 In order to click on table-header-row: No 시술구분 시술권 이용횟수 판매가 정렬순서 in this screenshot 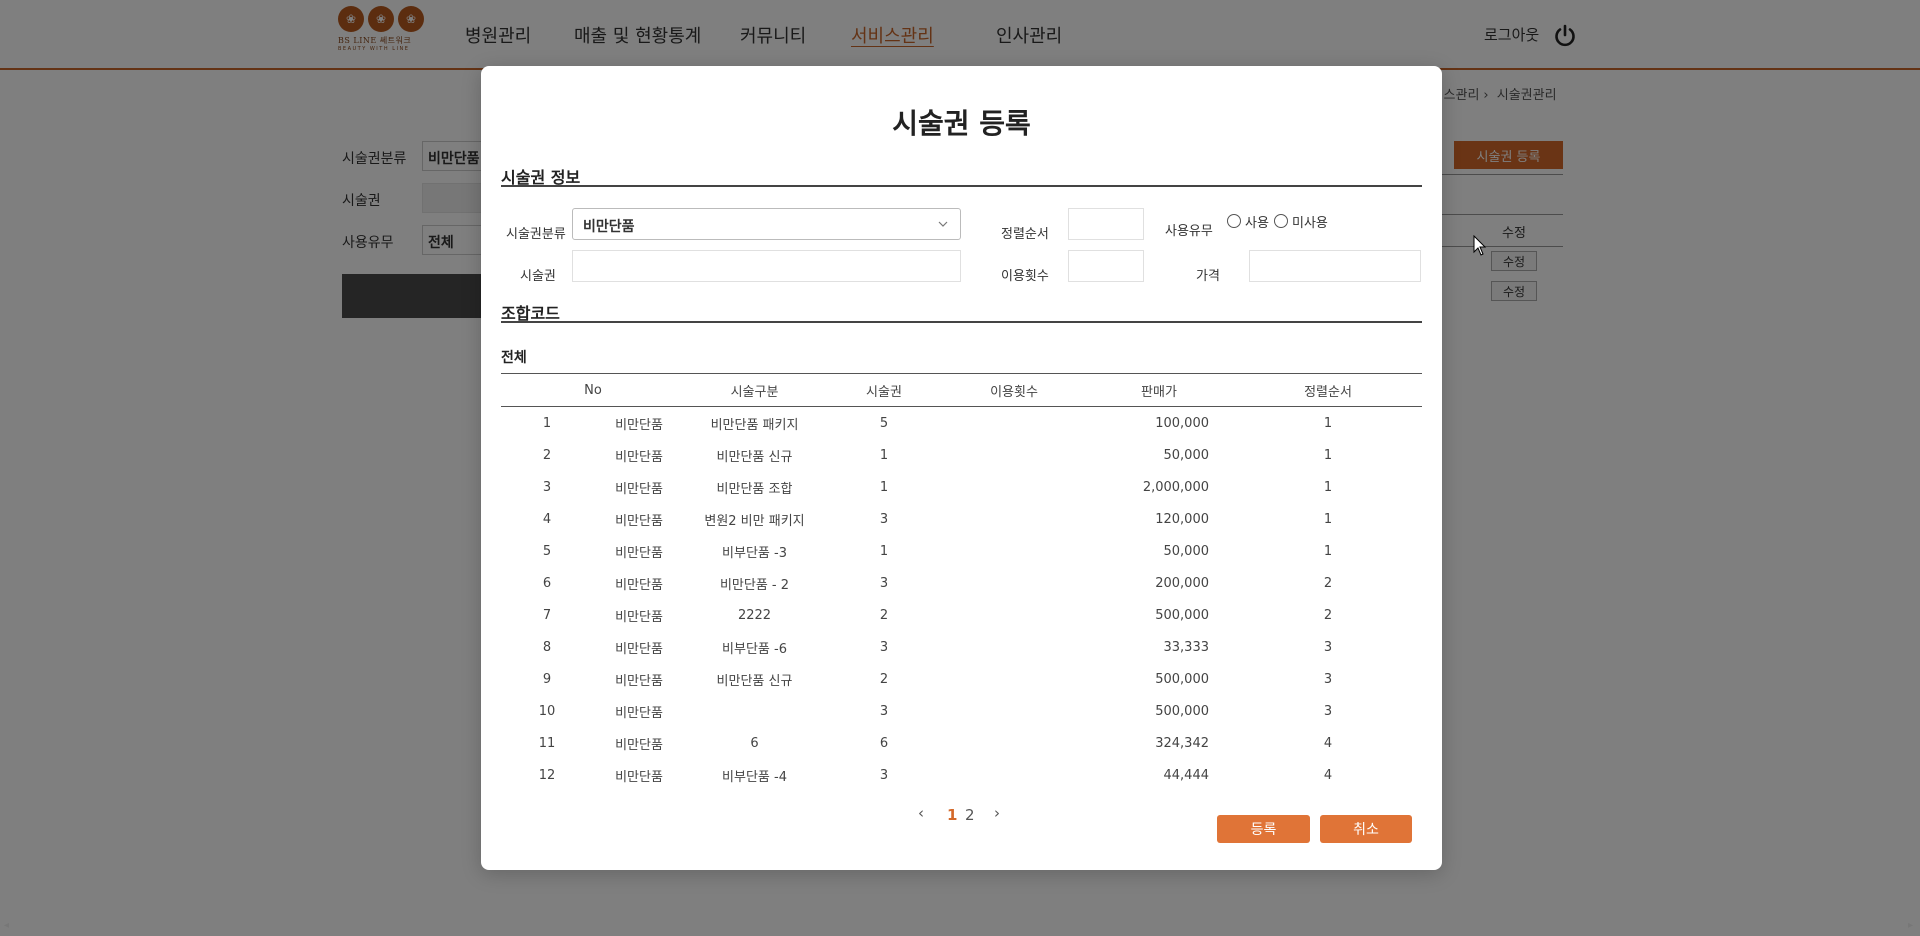, I will do `click(961, 390)`.